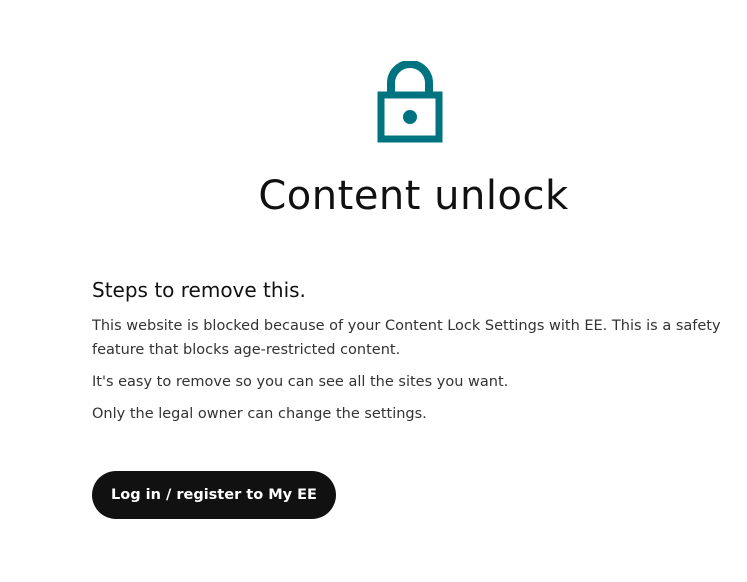  I want to click on page-title: Content unlock, so click(413, 196).